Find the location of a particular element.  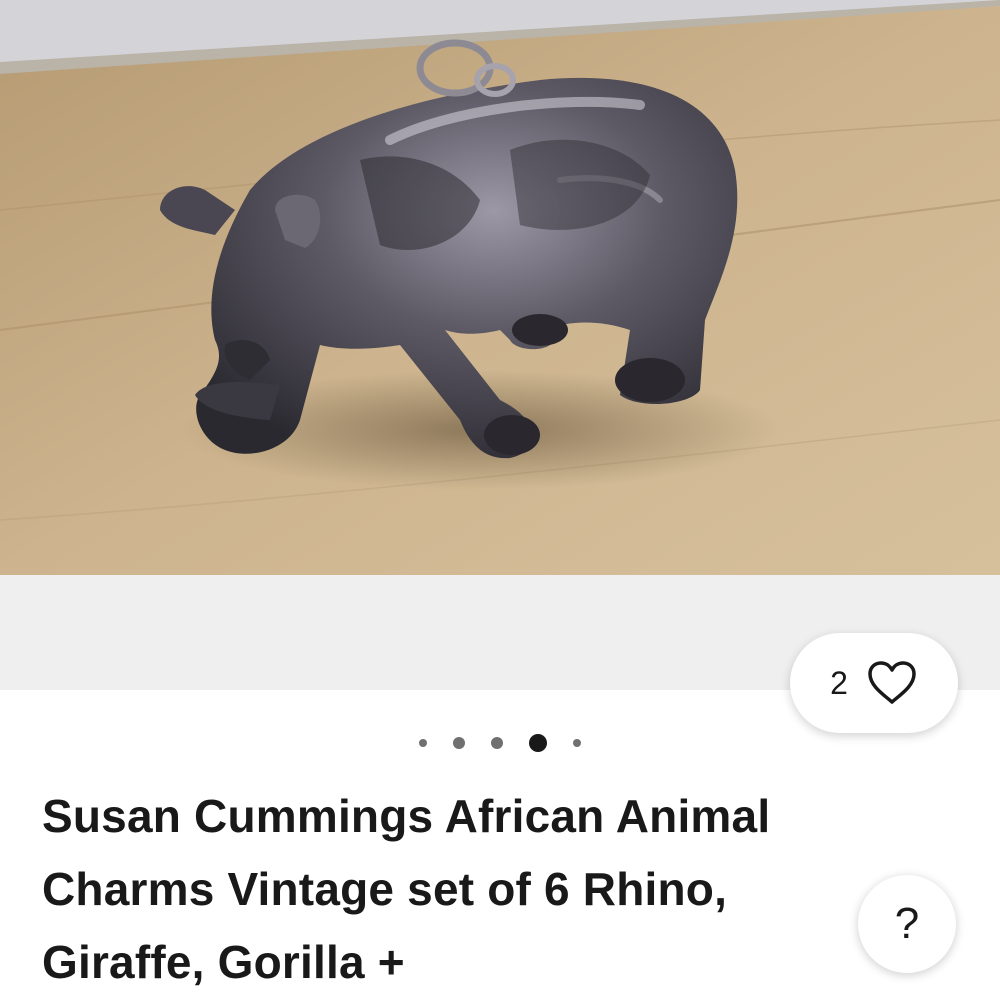

help-button: ? is located at coordinates (907, 924).